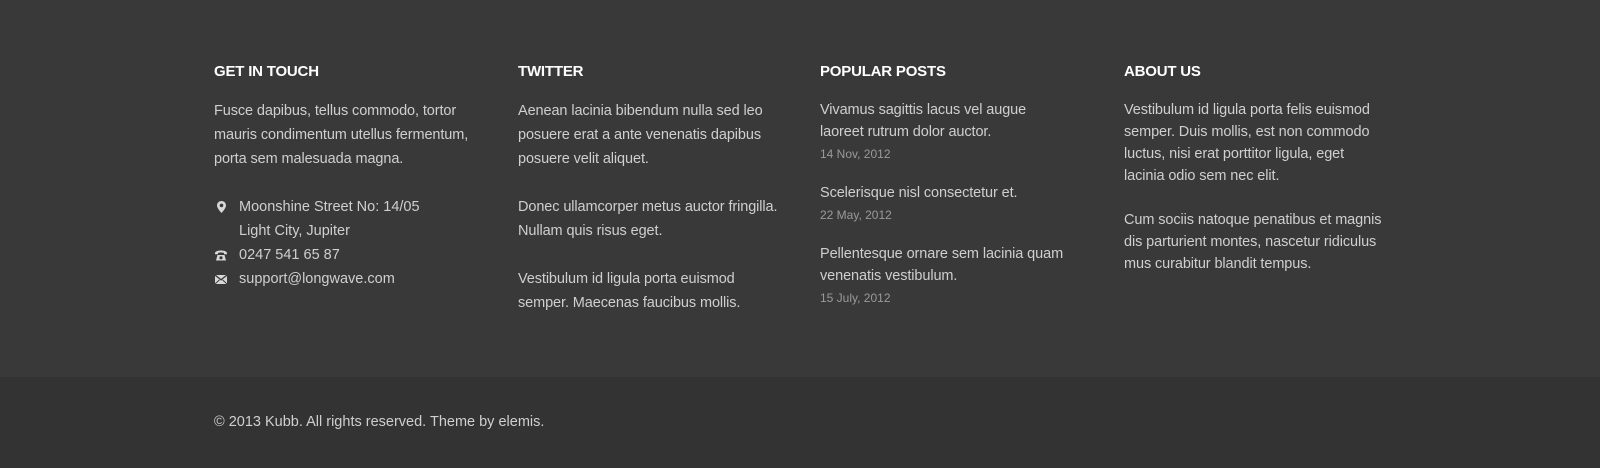 The width and height of the screenshot is (1600, 468). I want to click on email-link: support@longwave.com, so click(317, 279).